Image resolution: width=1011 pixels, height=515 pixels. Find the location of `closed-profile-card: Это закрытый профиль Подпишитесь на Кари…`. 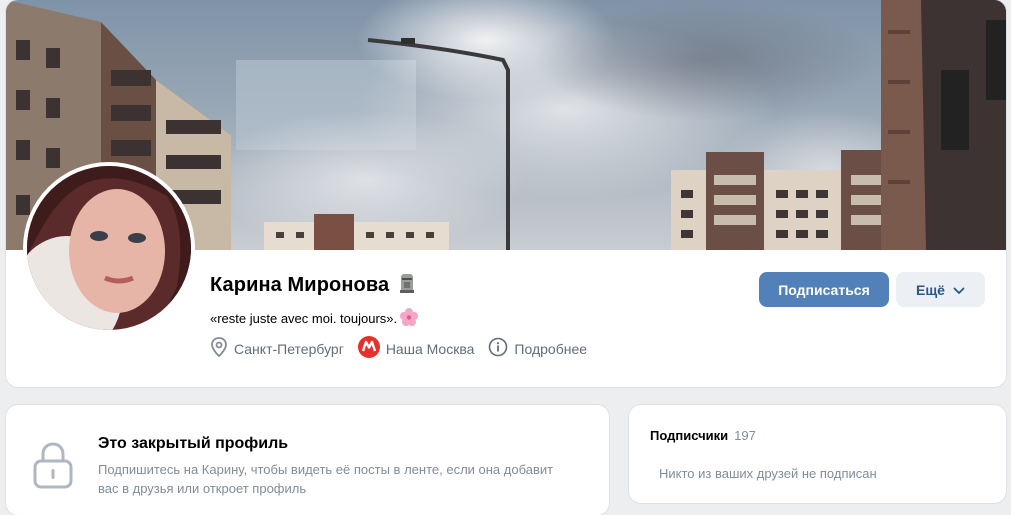

closed-profile-card: Это закрытый профиль Подпишитесь на Кари… is located at coordinates (307, 460).